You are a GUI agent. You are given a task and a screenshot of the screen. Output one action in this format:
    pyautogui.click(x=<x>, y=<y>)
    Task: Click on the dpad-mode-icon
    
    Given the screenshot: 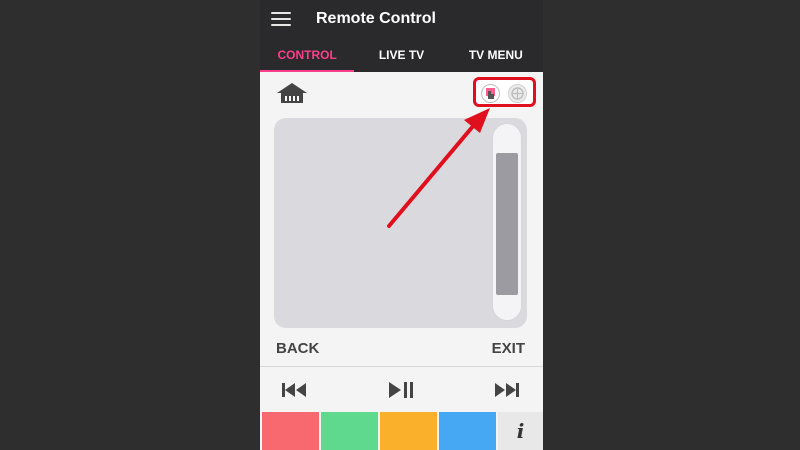 What is the action you would take?
    pyautogui.click(x=517, y=93)
    